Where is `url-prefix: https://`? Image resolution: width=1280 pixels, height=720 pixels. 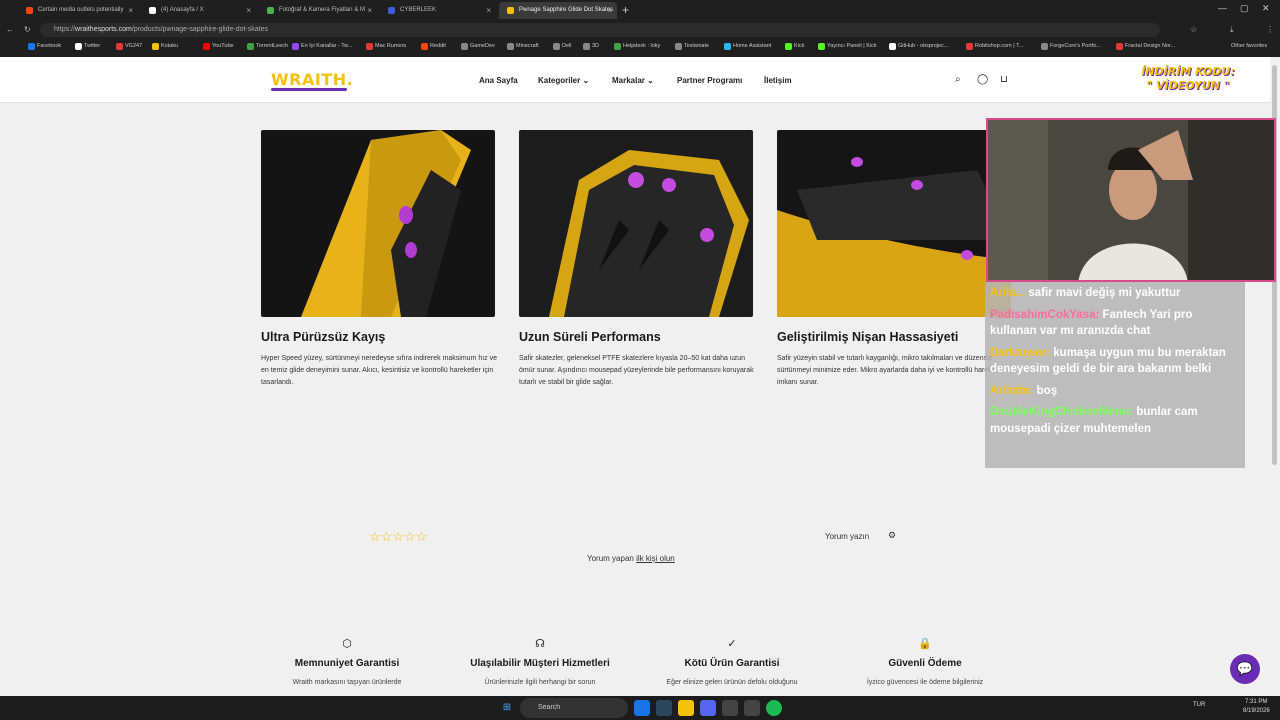 url-prefix: https:// is located at coordinates (65, 29).